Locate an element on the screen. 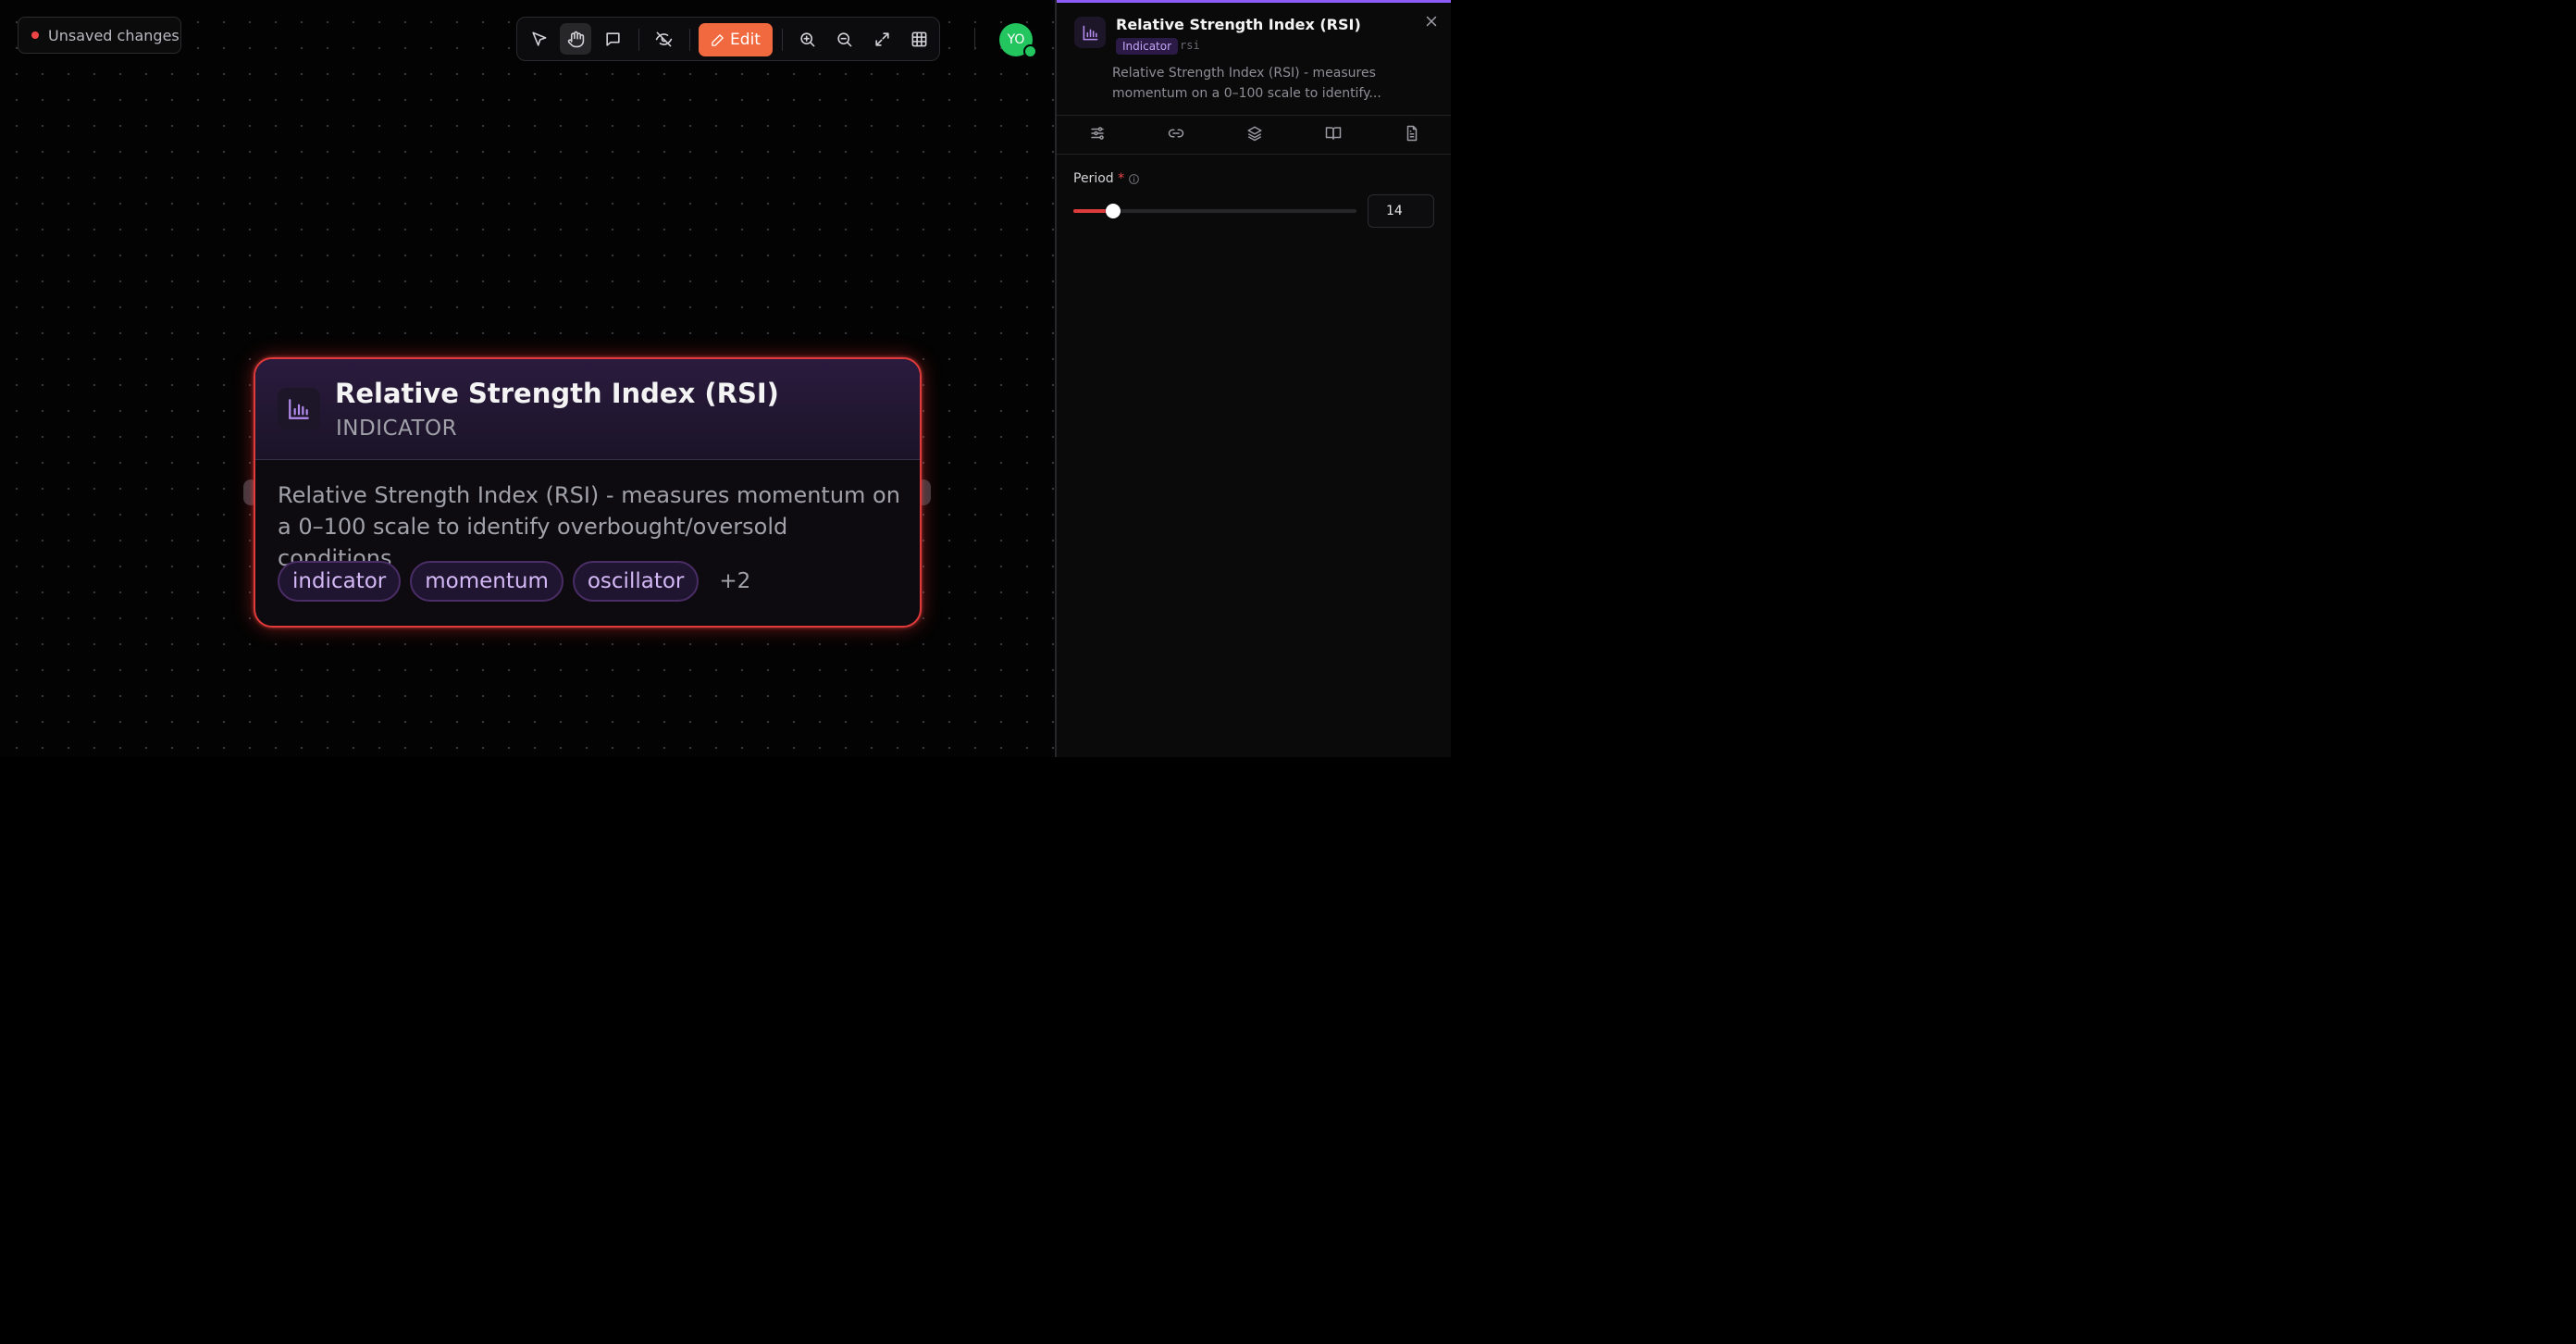  period-slider-thumb is located at coordinates (1113, 211).